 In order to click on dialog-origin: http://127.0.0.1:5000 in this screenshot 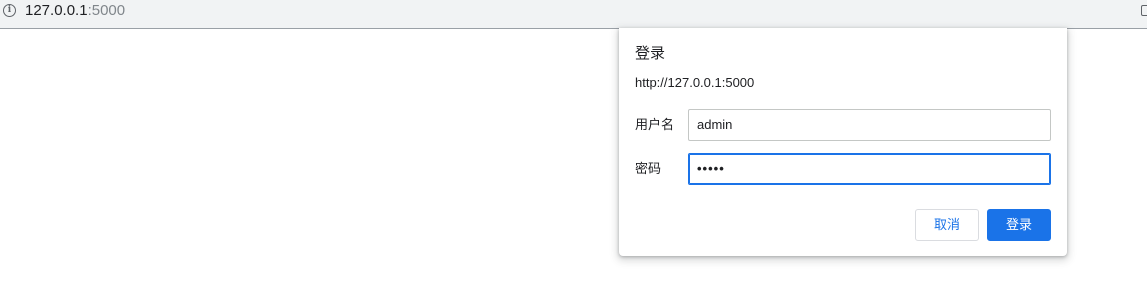, I will do `click(695, 82)`.